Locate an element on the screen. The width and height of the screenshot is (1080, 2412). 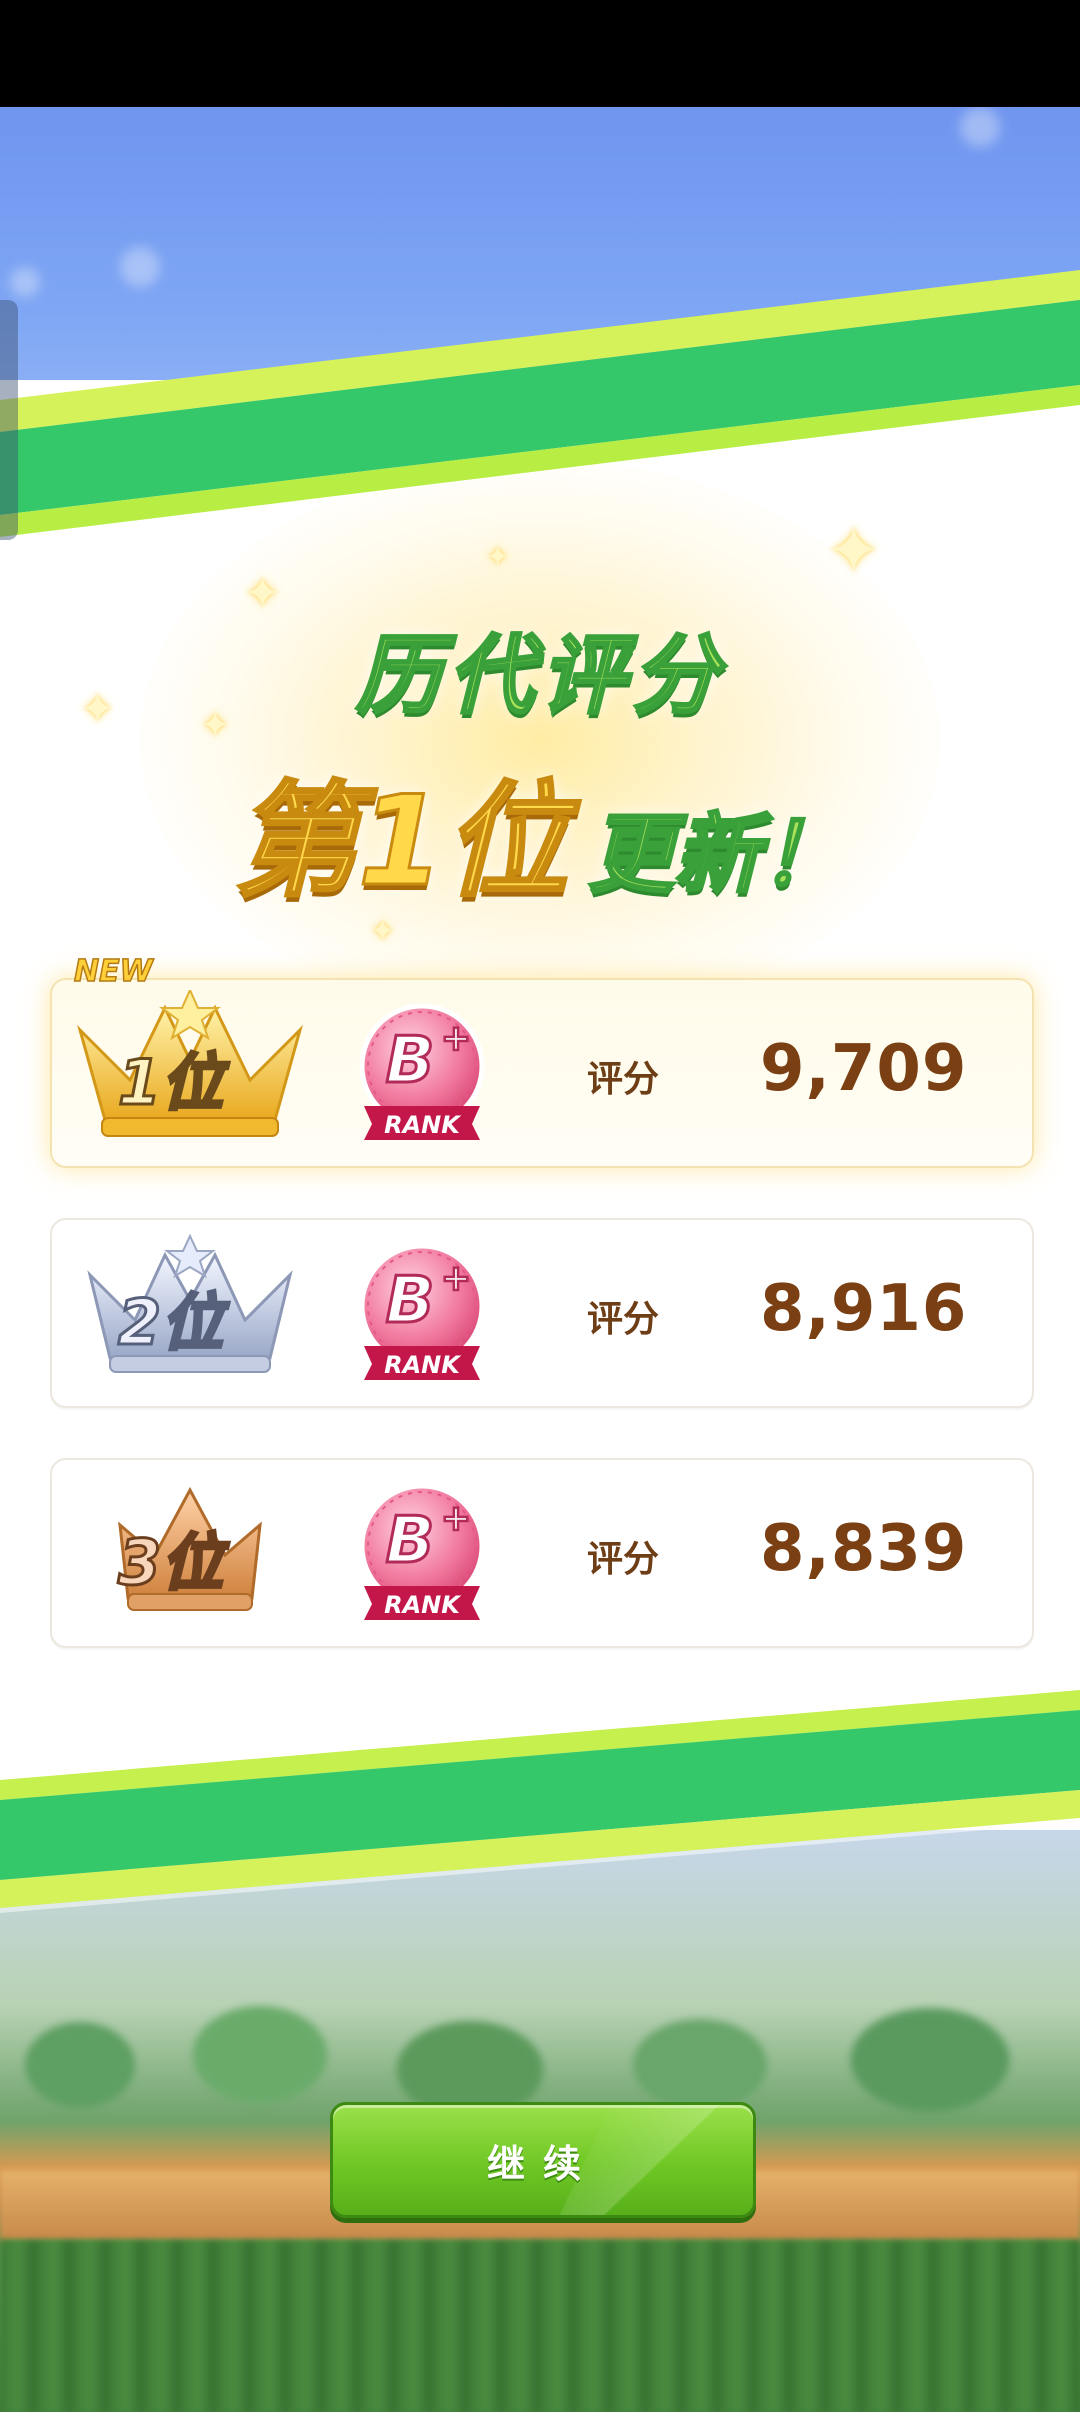
headline-rank-update: 第1位 更新！ is located at coordinates (540, 830).